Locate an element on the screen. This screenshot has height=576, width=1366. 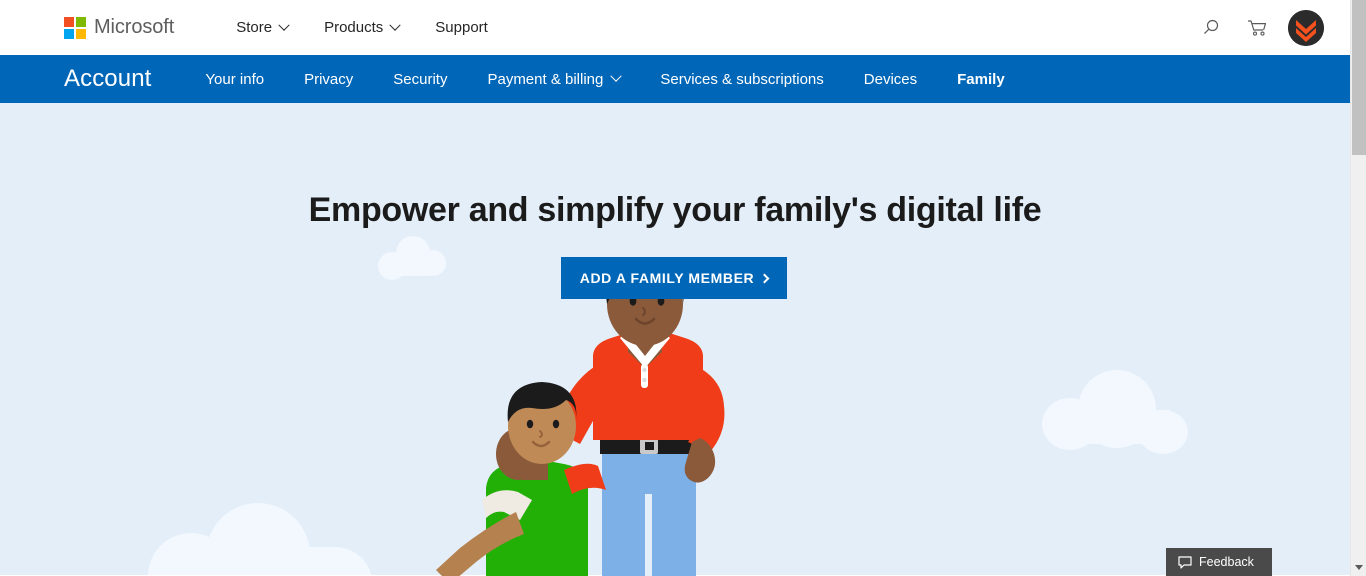
account-nav-item-devices: Devices is located at coordinates (890, 79).